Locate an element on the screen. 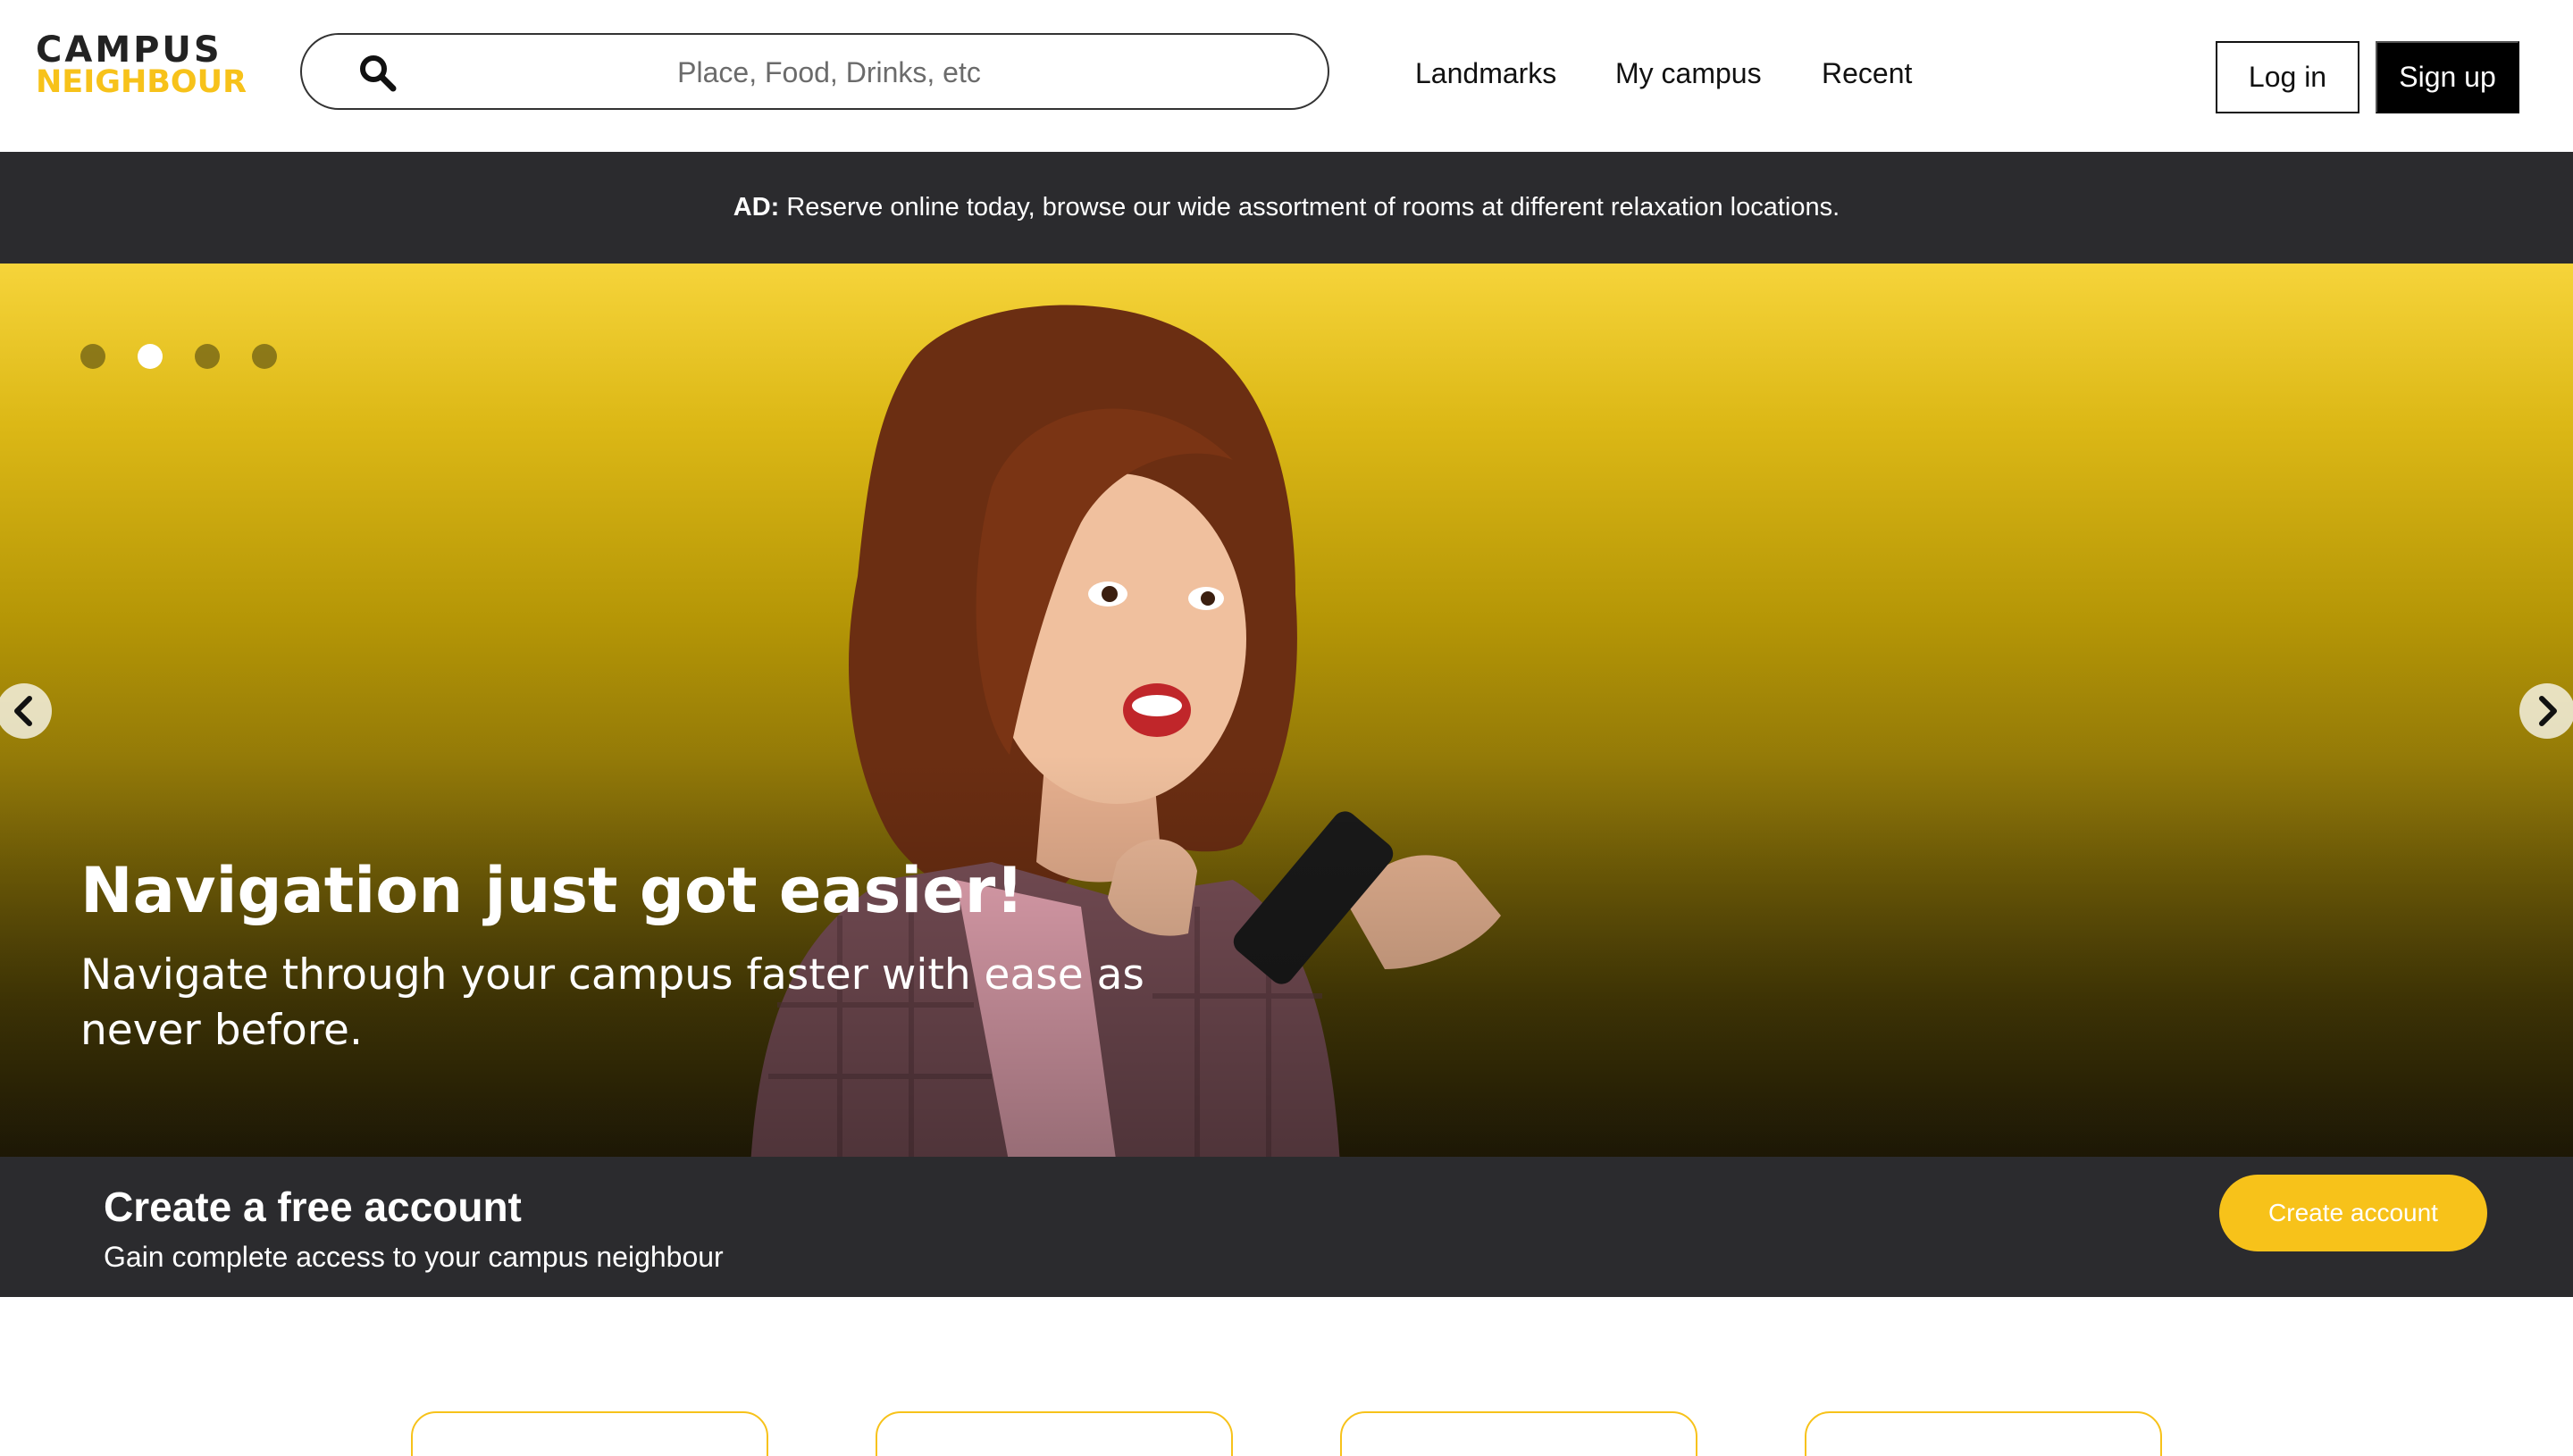  nav-link-my-campus: My campus is located at coordinates (1688, 73).